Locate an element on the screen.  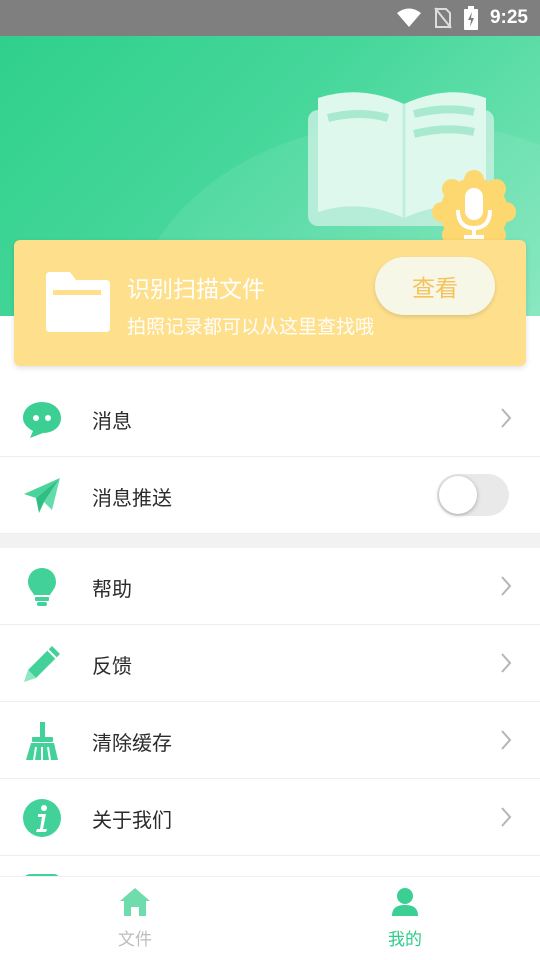
tab-mine: 我的 is located at coordinates (405, 922).